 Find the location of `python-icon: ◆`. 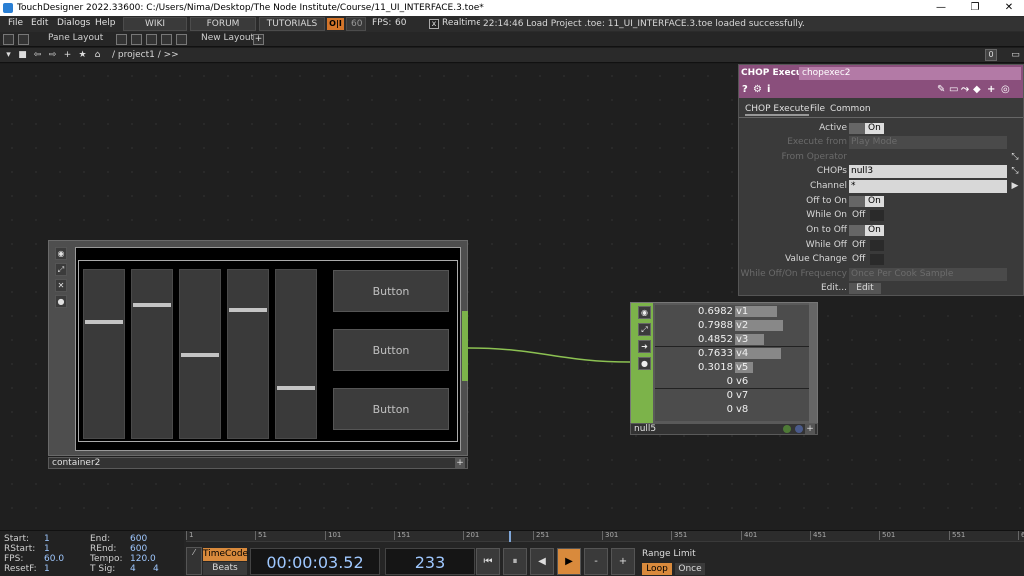

python-icon: ◆ is located at coordinates (977, 90).